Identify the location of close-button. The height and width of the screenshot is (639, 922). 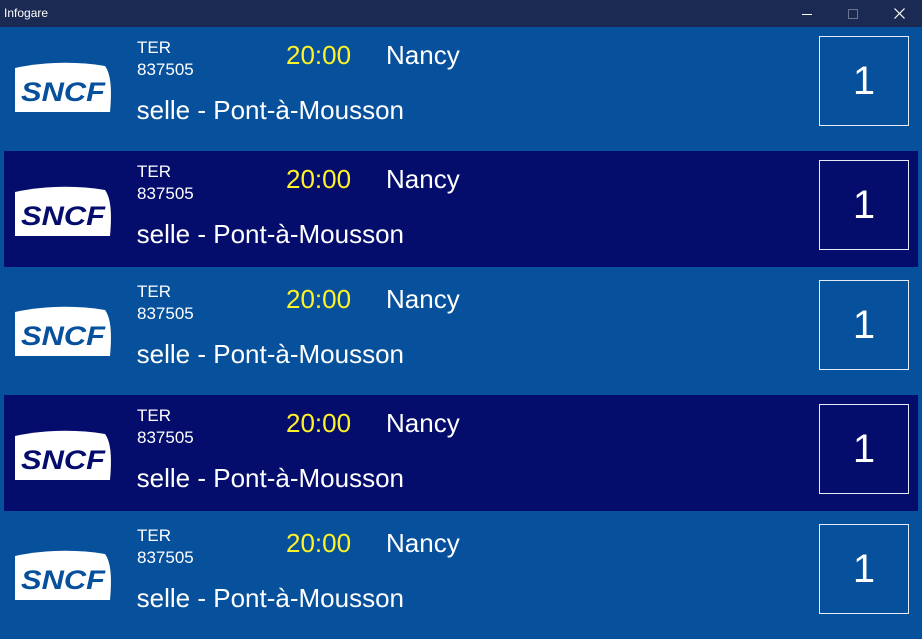
(899, 13).